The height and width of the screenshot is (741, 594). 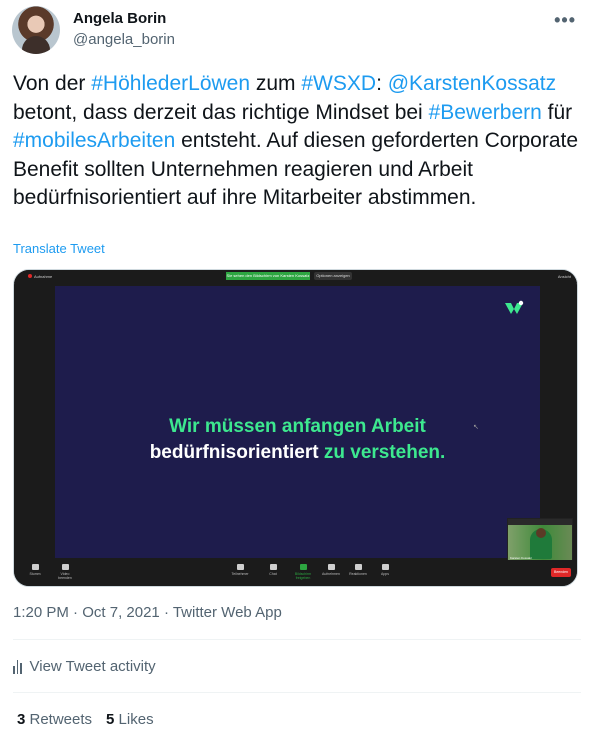 What do you see at coordinates (557, 112) in the screenshot?
I see `tweet-text-segment: für` at bounding box center [557, 112].